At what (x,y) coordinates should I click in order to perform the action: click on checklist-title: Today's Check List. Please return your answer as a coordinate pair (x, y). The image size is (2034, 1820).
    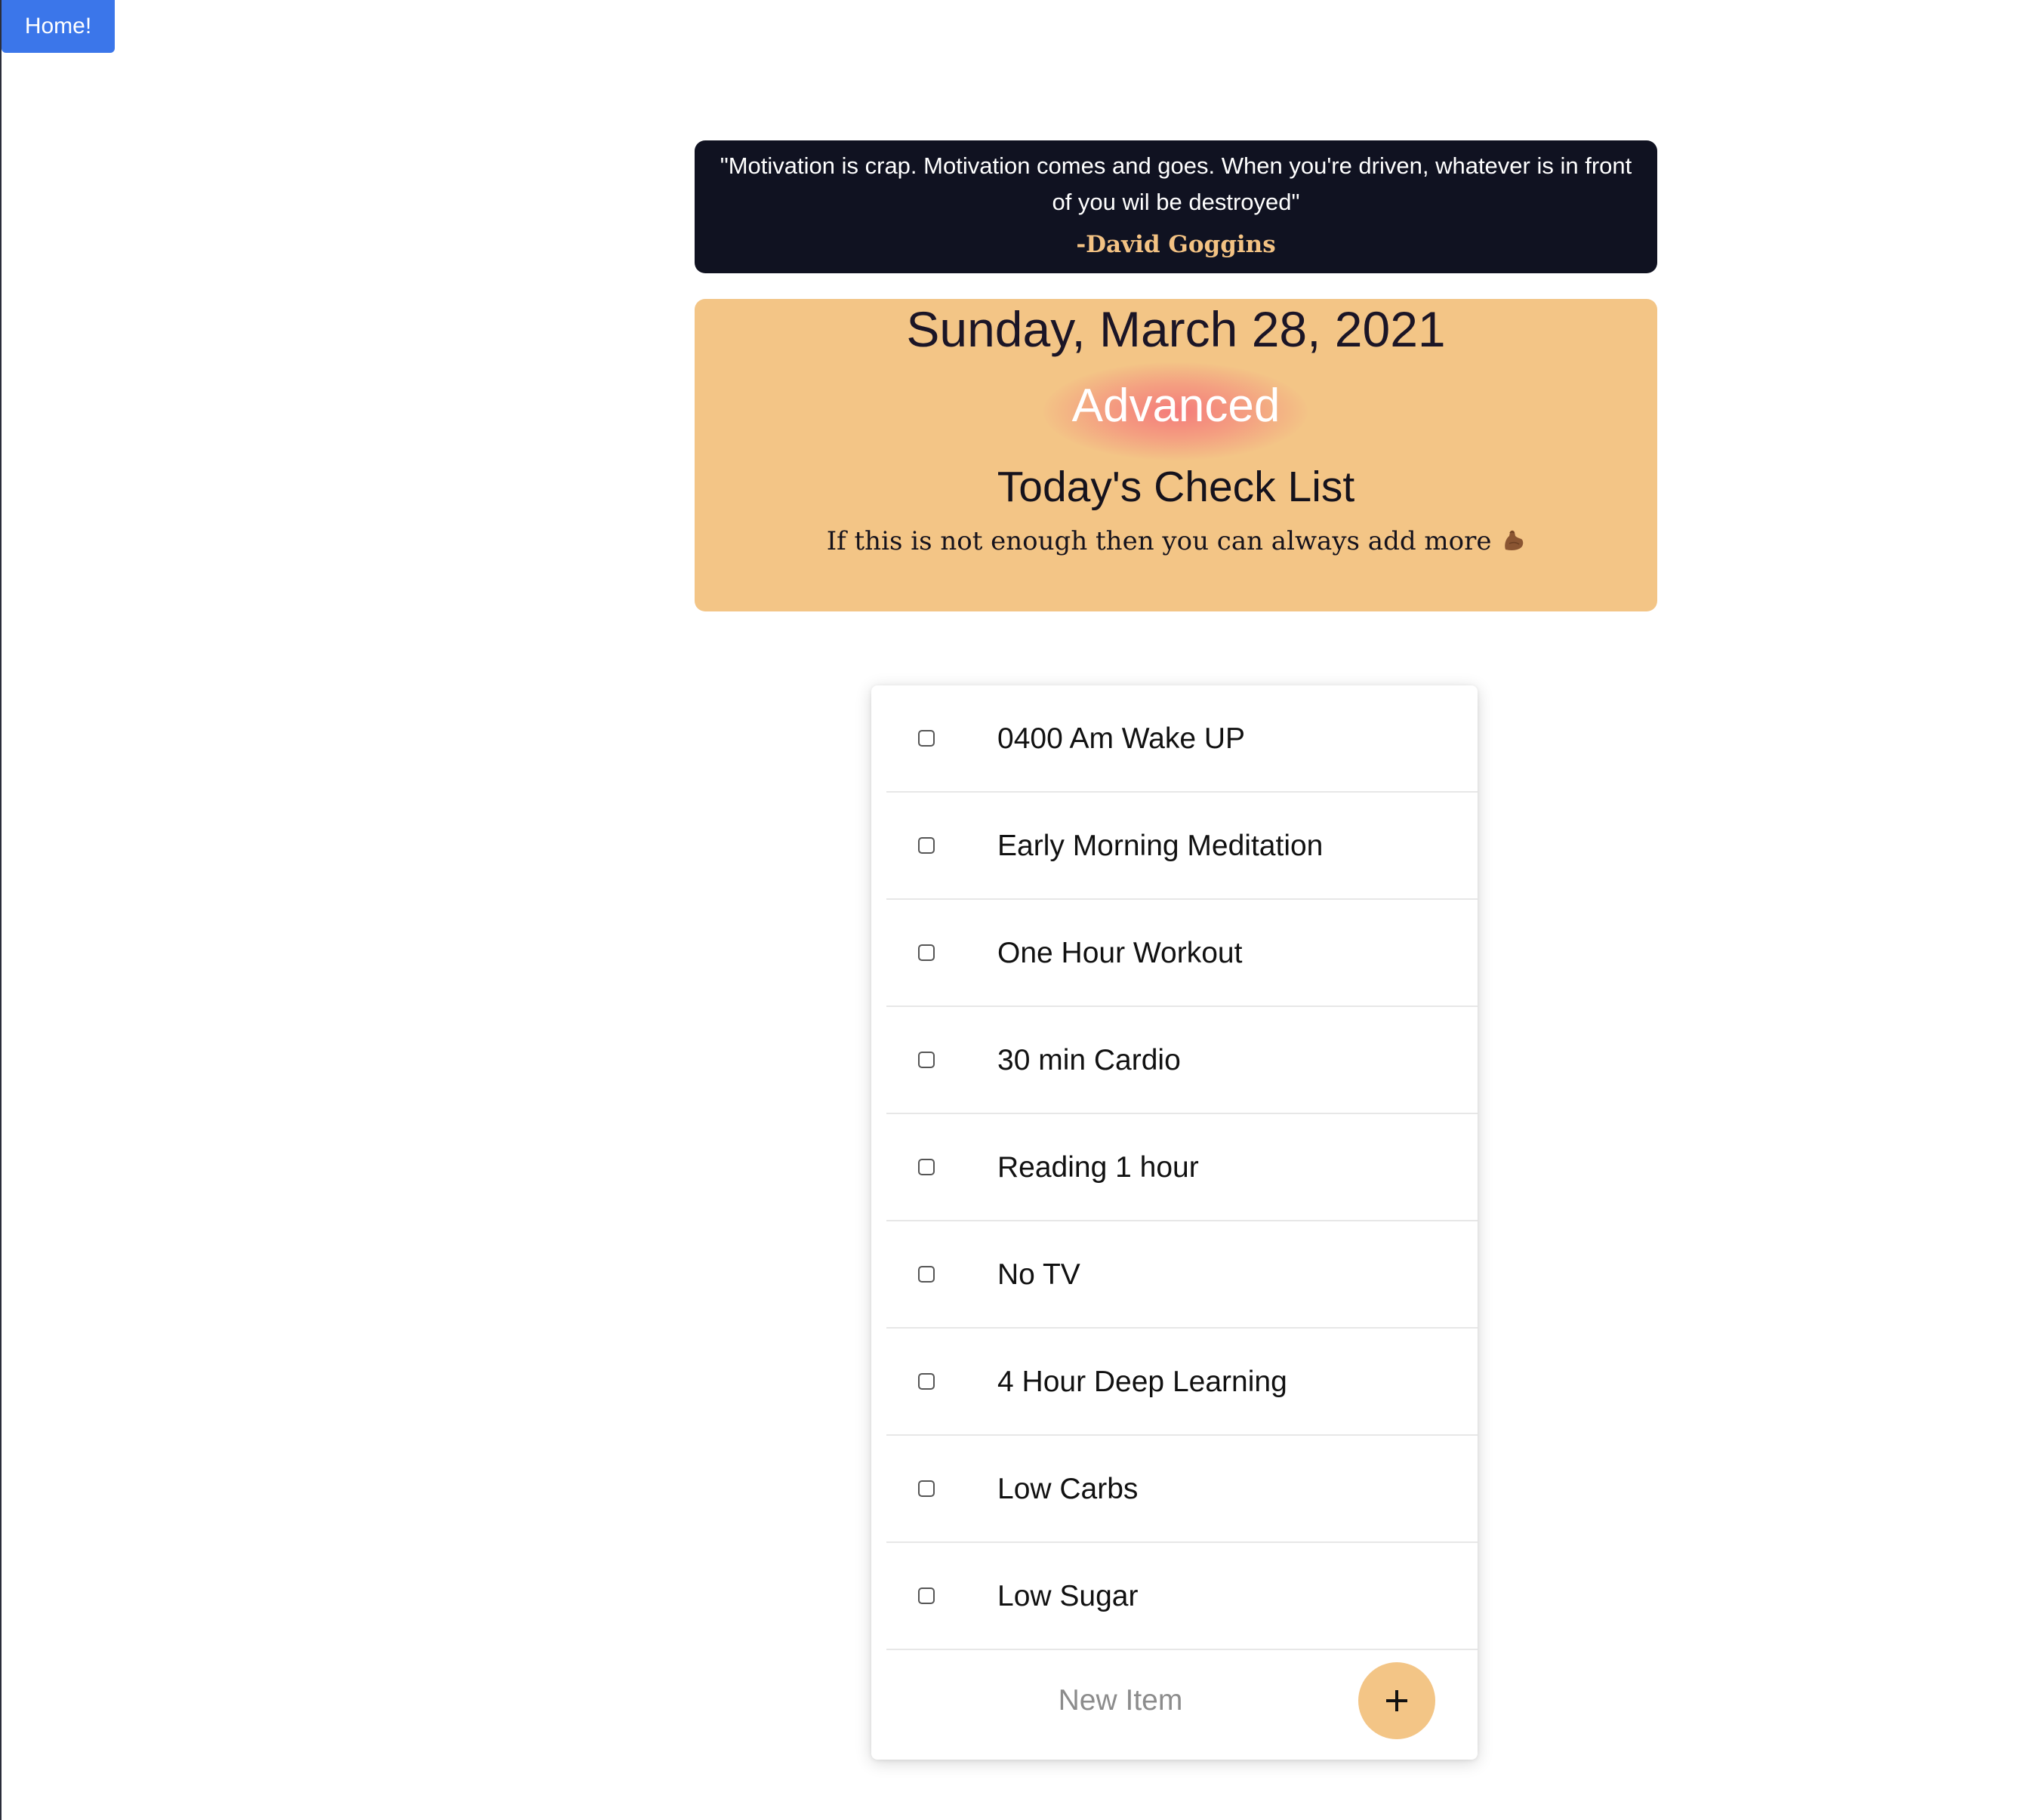
    Looking at the image, I should click on (1176, 487).